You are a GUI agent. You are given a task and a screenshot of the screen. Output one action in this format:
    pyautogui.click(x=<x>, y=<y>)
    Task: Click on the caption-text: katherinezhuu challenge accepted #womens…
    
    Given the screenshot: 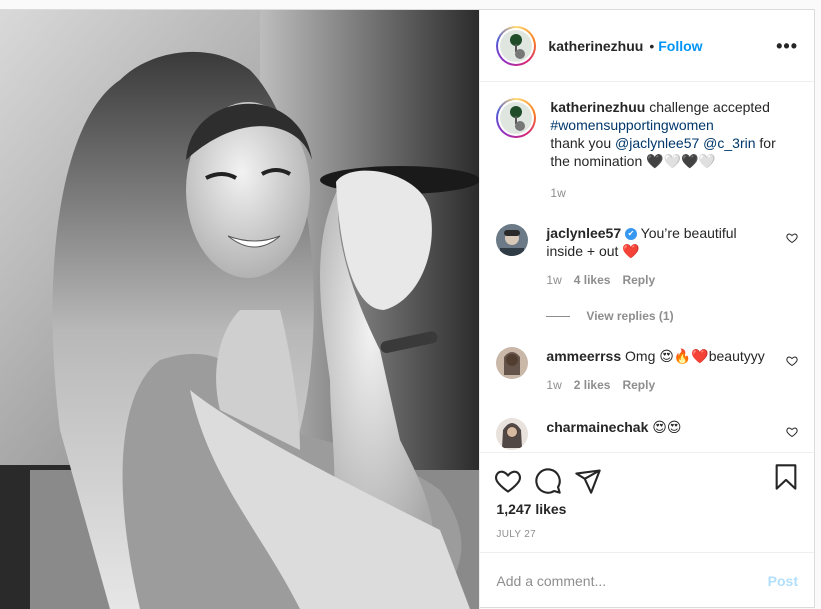 What is the action you would take?
    pyautogui.click(x=663, y=134)
    